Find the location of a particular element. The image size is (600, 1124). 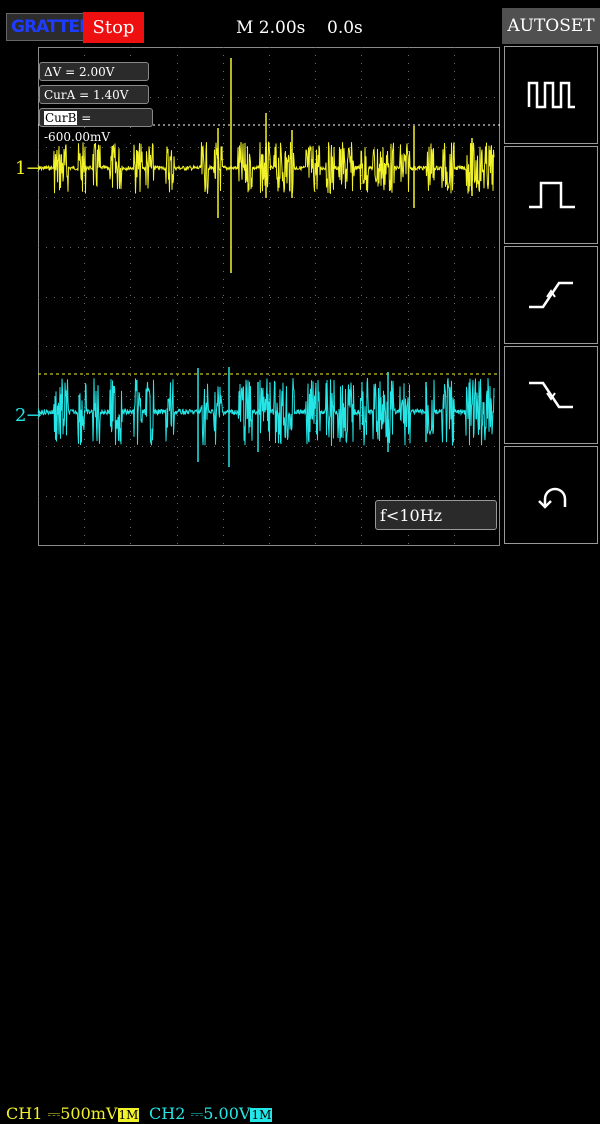

multi-period-button is located at coordinates (551, 95).